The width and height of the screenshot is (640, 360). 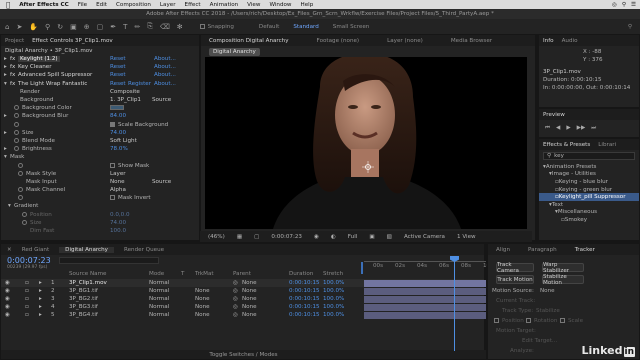 I want to click on show-mask-checkbox: Show Mask, so click(x=129, y=165).